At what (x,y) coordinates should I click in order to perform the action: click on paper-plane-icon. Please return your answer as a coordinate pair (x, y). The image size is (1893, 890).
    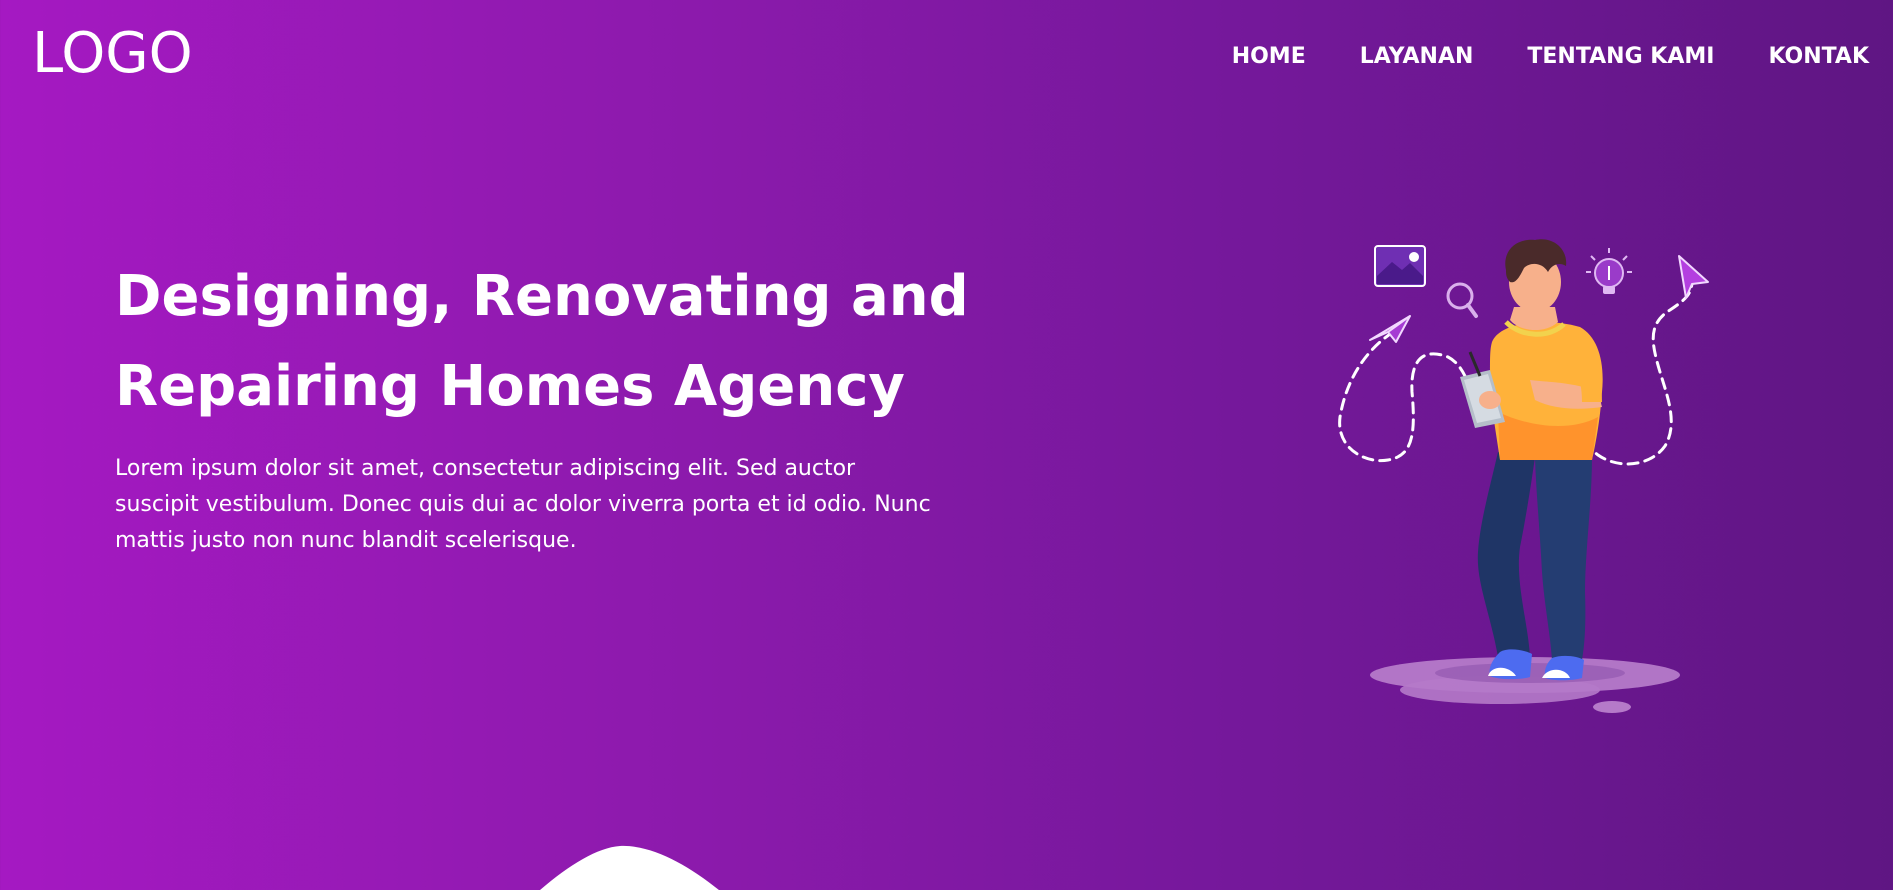
    Looking at the image, I should click on (1390, 329).